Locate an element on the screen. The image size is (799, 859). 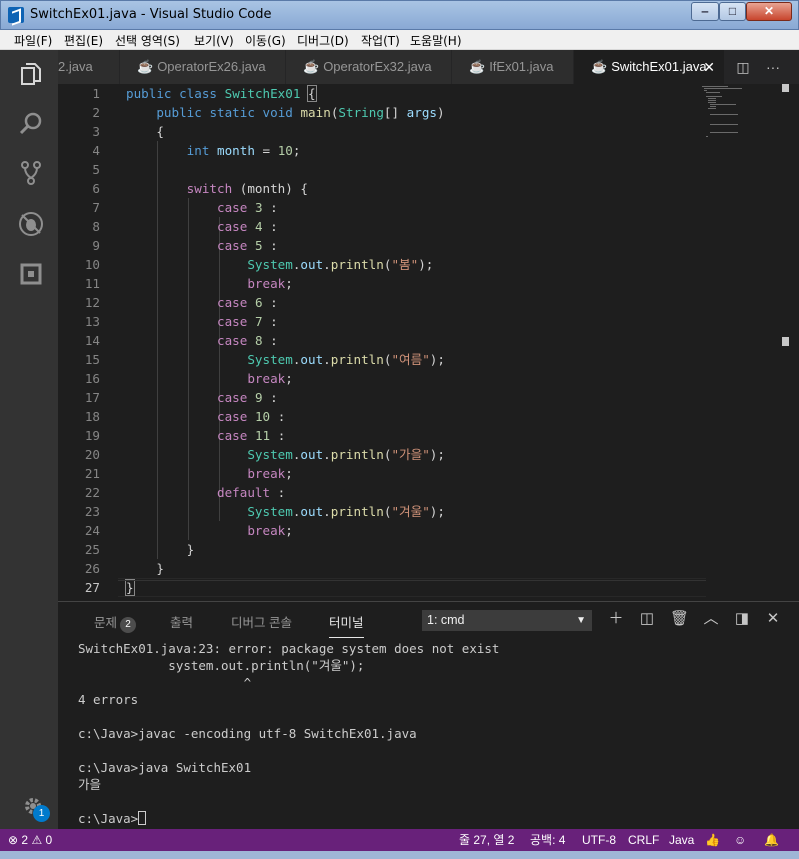
tab-label: SwitchEx01.java is located at coordinates (659, 66).